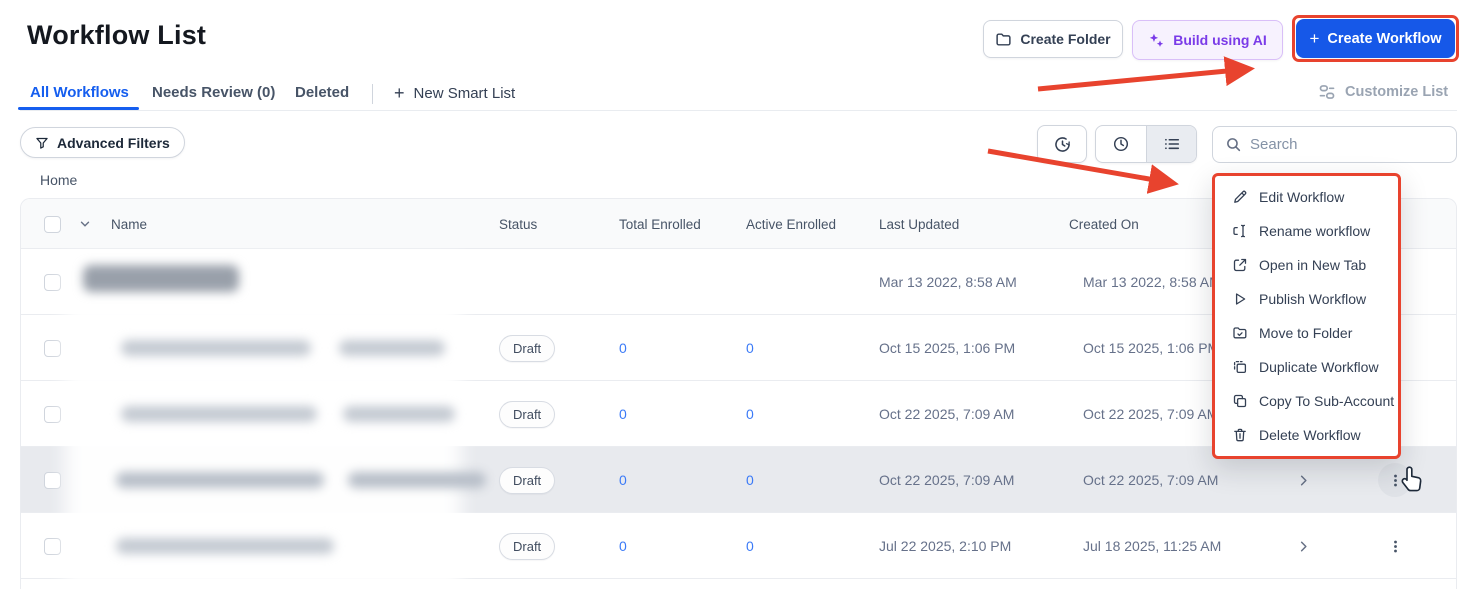 This screenshot has width=1461, height=589. Describe the element at coordinates (1340, 144) in the screenshot. I see `search-input` at that location.